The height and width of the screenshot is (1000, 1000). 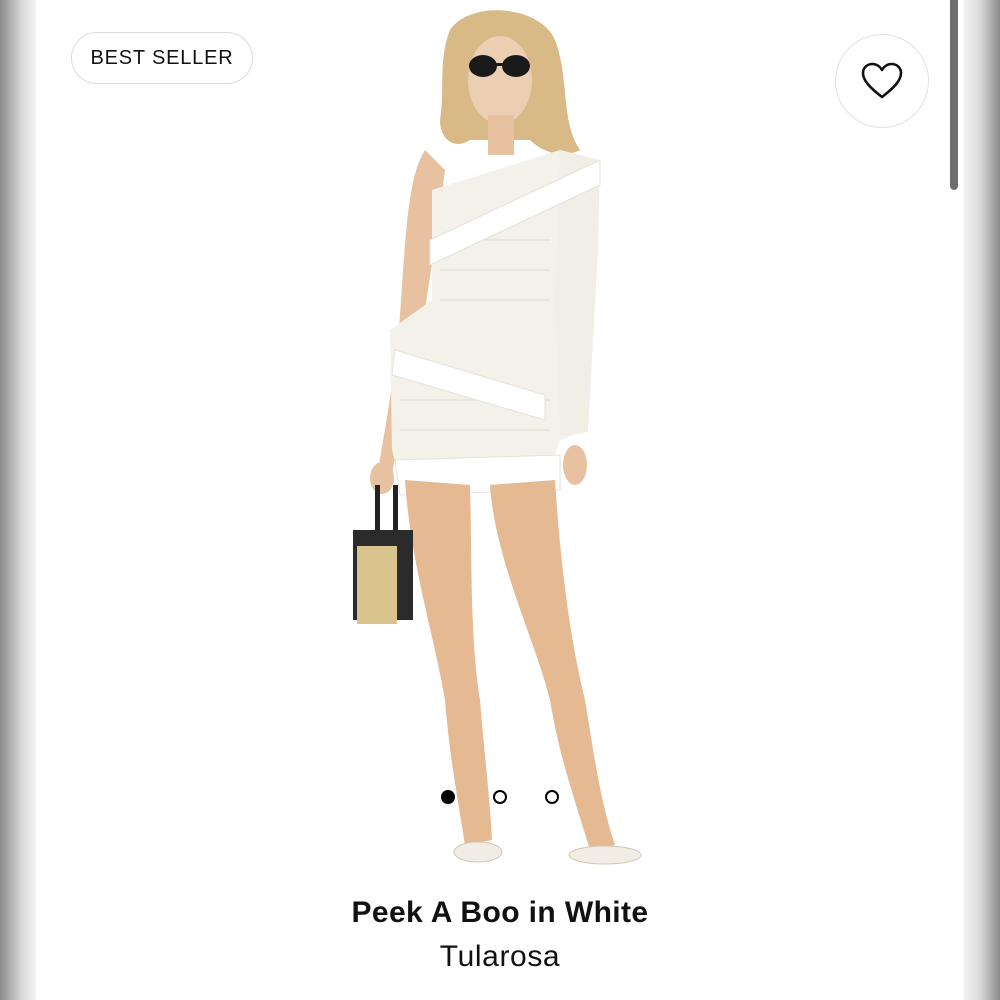 I want to click on favorite-button, so click(x=882, y=81).